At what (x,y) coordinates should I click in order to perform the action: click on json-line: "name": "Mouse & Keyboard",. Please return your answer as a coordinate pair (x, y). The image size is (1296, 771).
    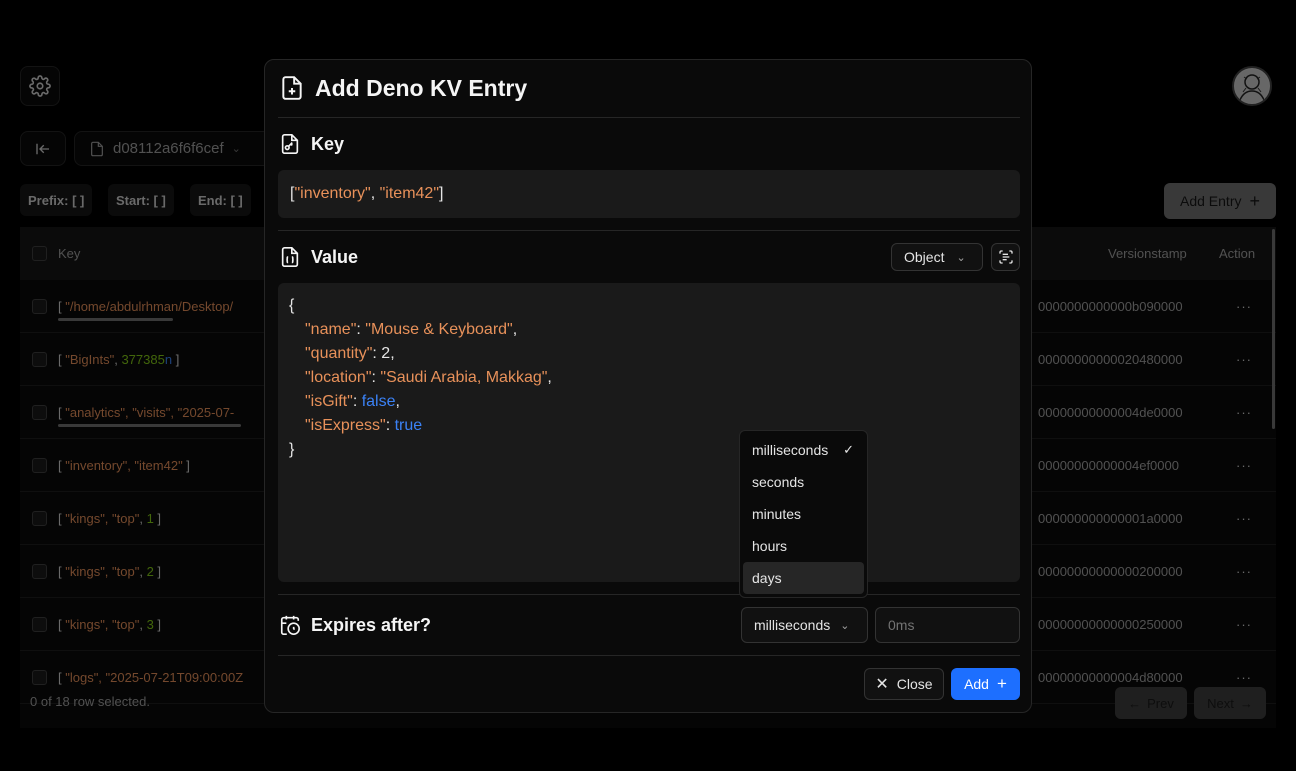
    Looking at the image, I should click on (411, 329).